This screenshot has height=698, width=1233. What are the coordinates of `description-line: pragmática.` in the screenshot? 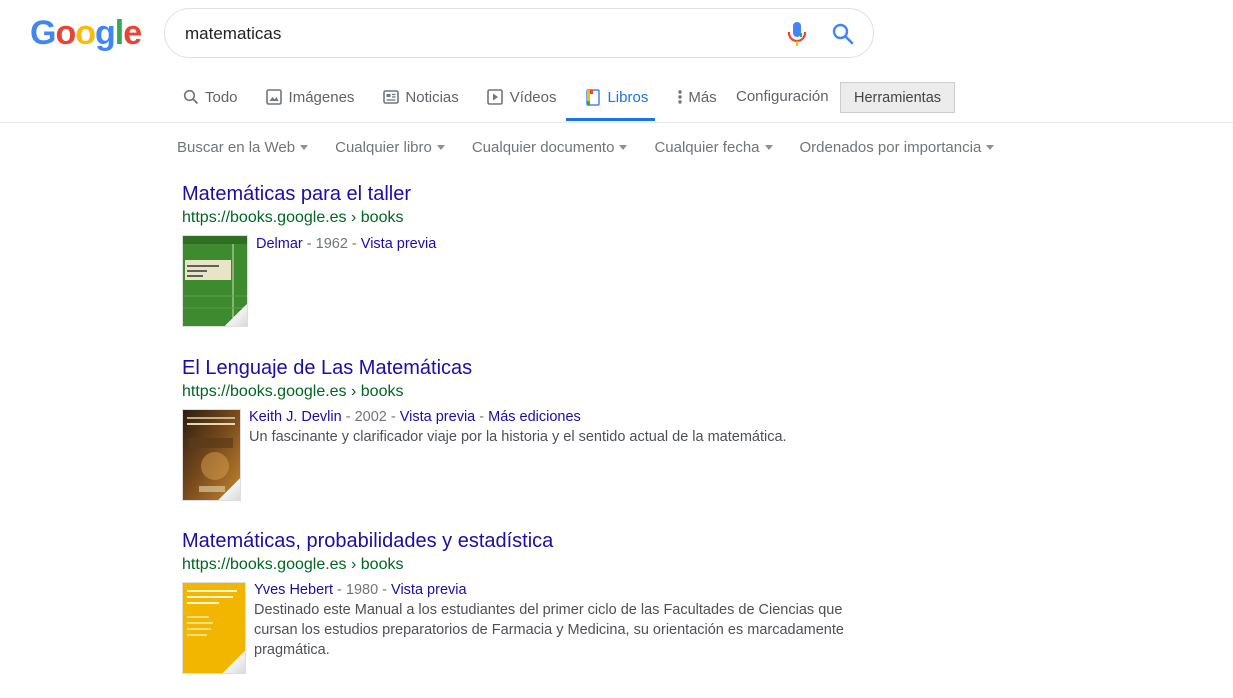 It's located at (292, 650).